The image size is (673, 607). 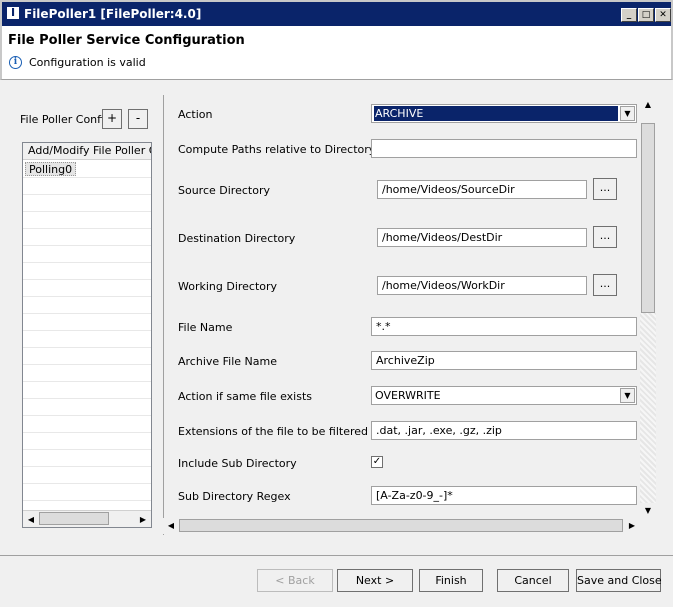 I want to click on back-button: < Back, so click(x=295, y=580).